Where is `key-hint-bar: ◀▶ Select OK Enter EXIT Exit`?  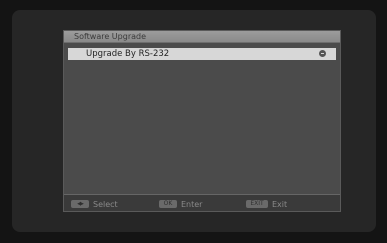 key-hint-bar: ◀▶ Select OK Enter EXIT Exit is located at coordinates (202, 202).